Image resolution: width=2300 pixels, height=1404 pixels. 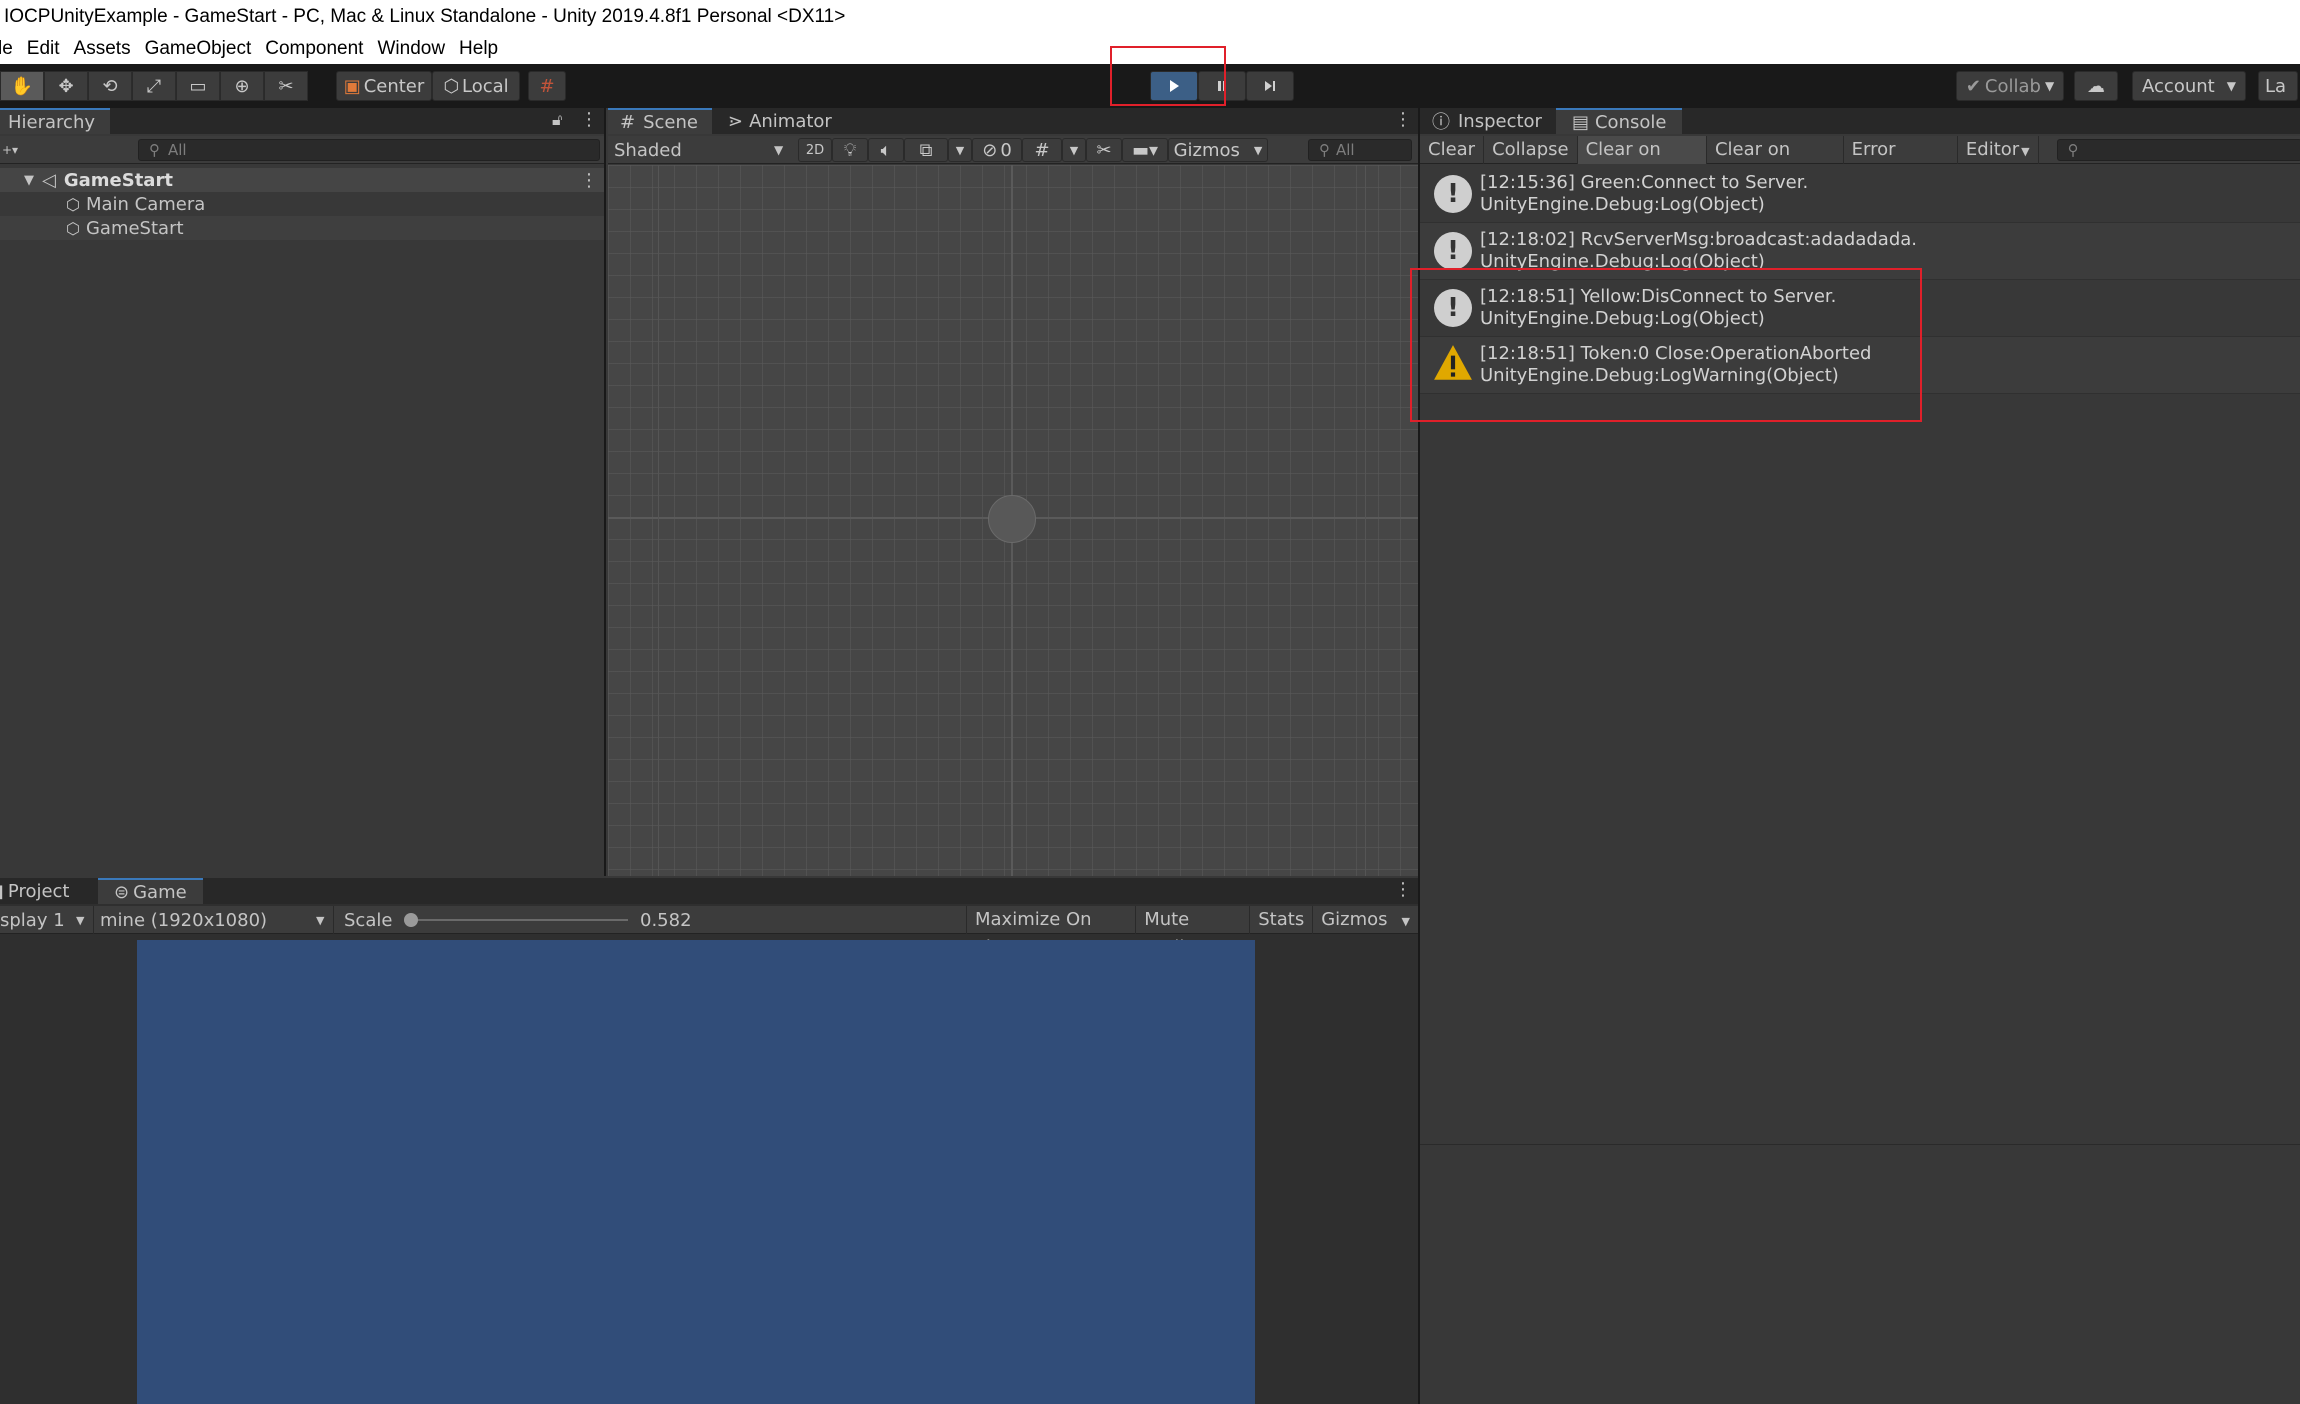 I want to click on menu-gameobject: GameObject, so click(x=198, y=49).